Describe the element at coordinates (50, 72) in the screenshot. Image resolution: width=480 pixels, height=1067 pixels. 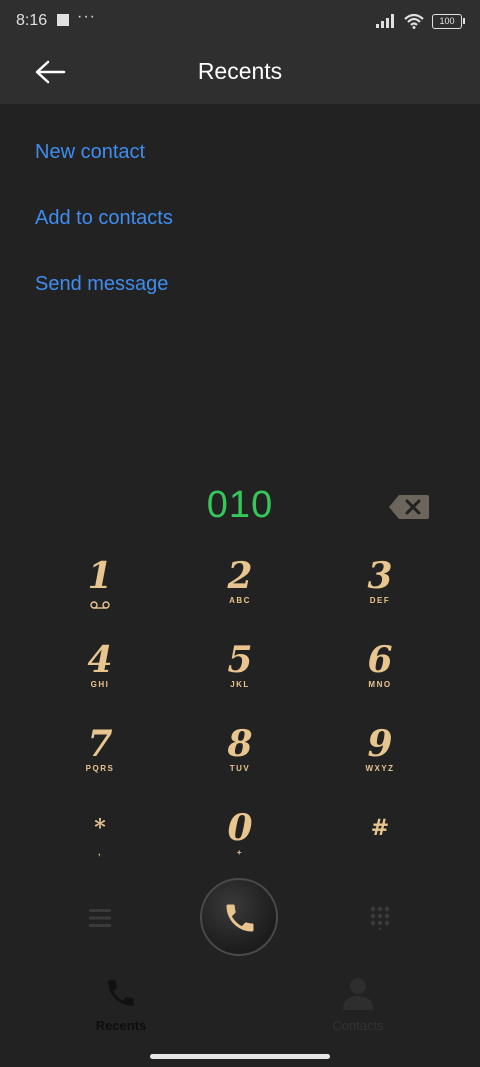
I see `back-arrow-icon` at that location.